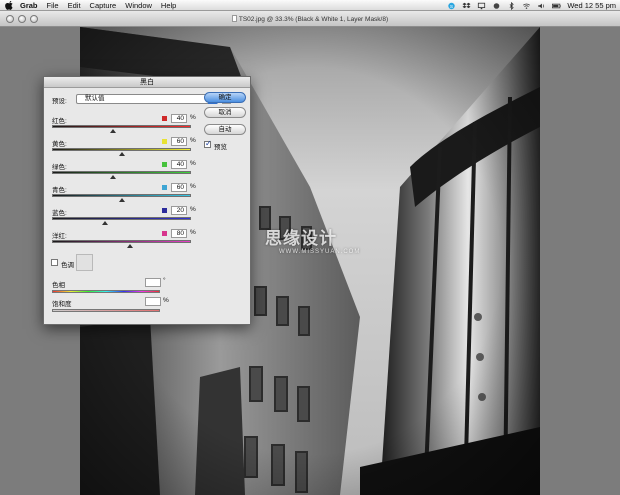 Image resolution: width=620 pixels, height=495 pixels. What do you see at coordinates (320, 252) in the screenshot?
I see `watermark-url: WWW.MISSYUAN.COM` at bounding box center [320, 252].